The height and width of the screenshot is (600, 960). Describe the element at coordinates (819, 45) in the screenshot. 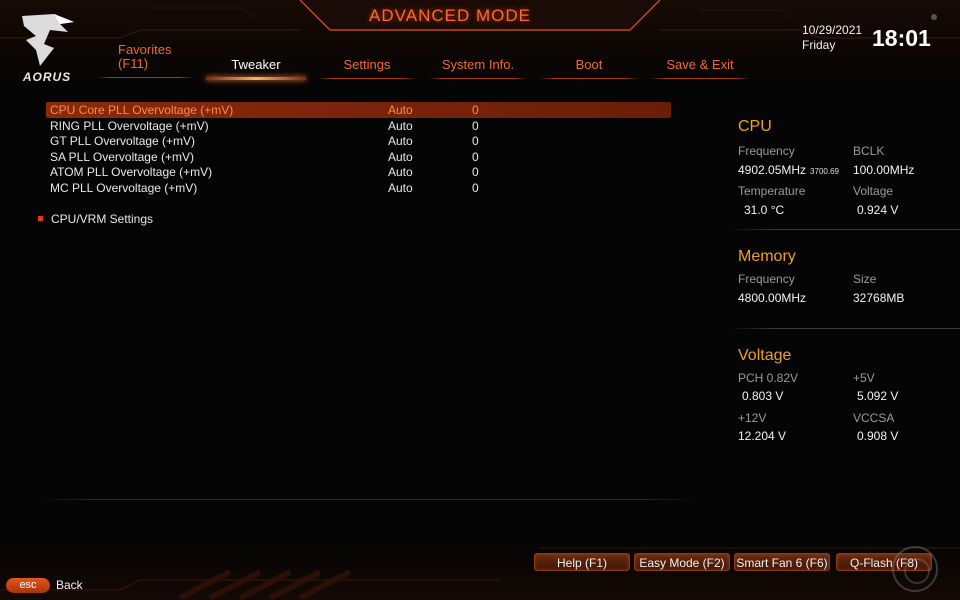

I see `day-text: Friday` at that location.